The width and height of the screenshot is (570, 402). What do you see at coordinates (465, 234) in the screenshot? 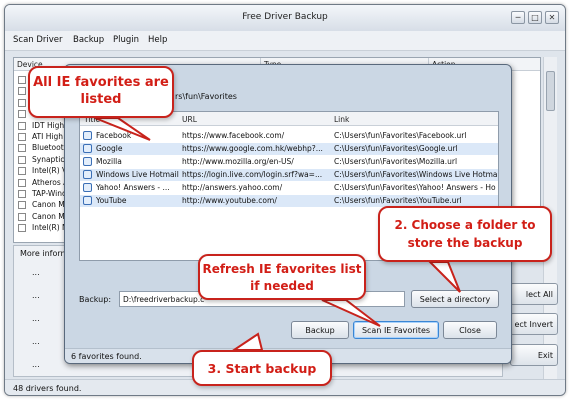
I see `callout-choose-folder: 2. Choose a folder to store the backup` at bounding box center [465, 234].